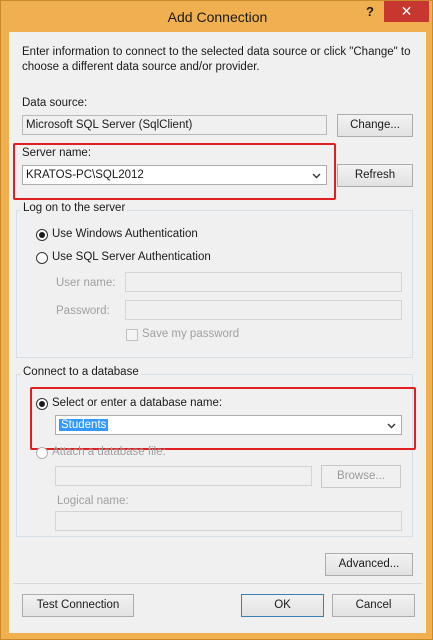  What do you see at coordinates (263, 282) in the screenshot?
I see `user-name-field` at bounding box center [263, 282].